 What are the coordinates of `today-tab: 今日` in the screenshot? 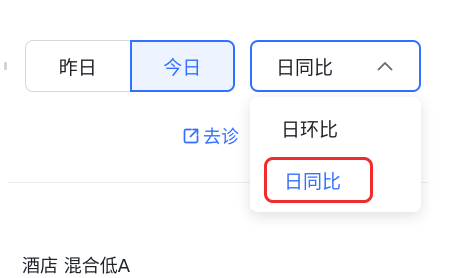 It's located at (182, 66).